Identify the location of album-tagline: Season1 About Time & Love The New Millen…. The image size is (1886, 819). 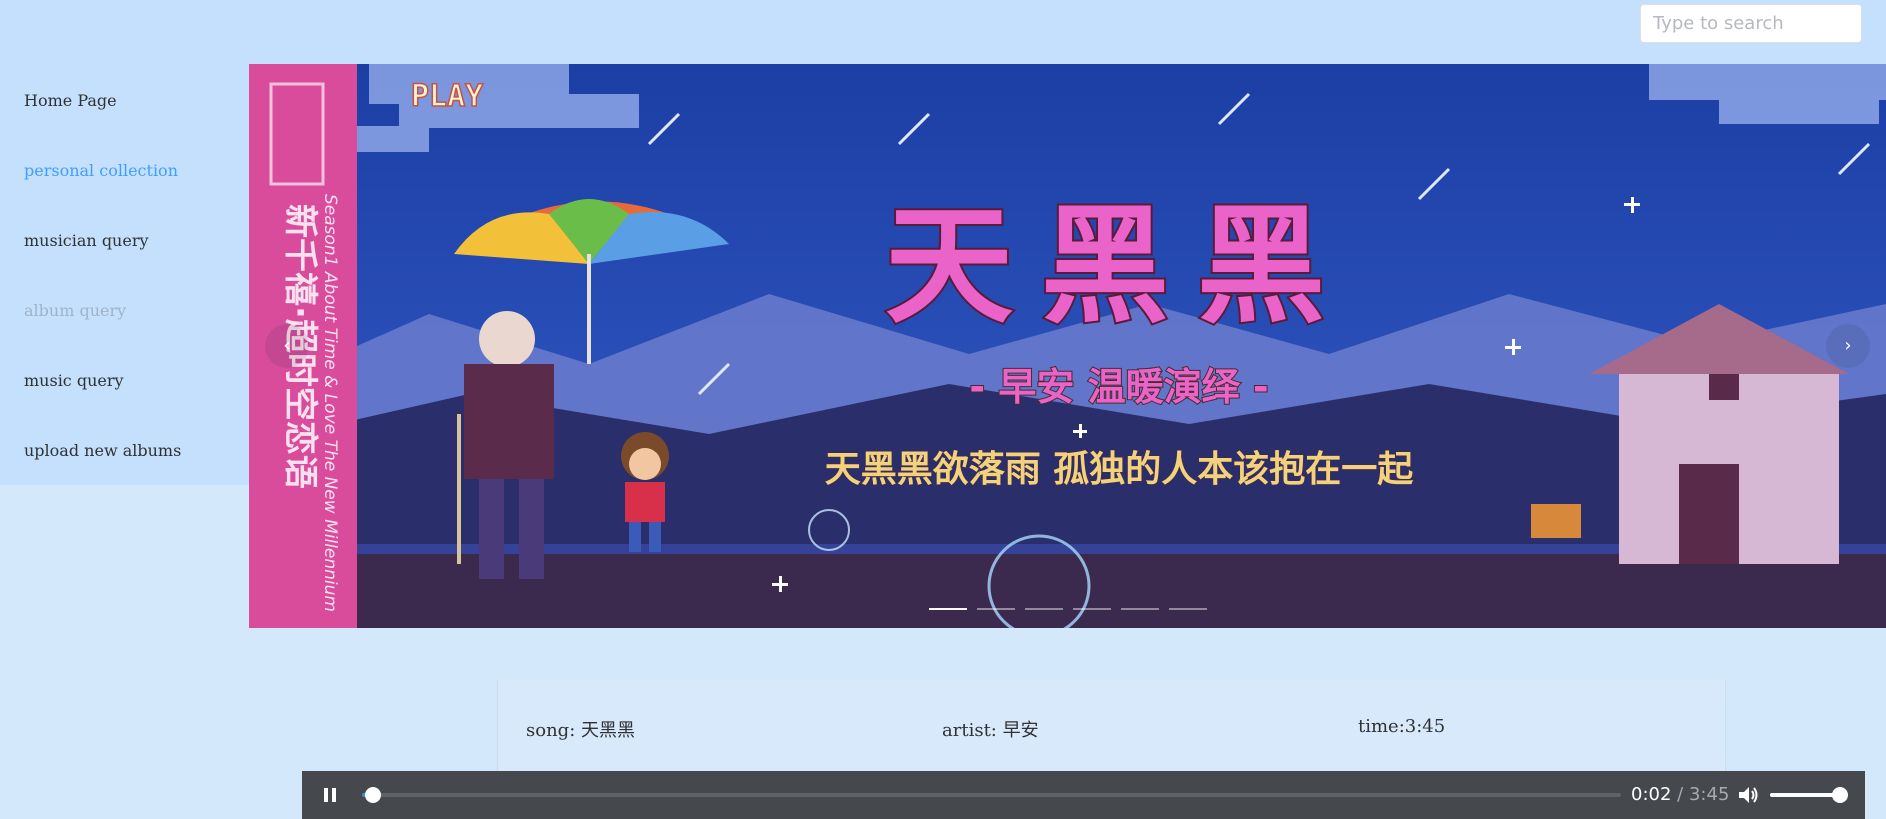
(330, 403).